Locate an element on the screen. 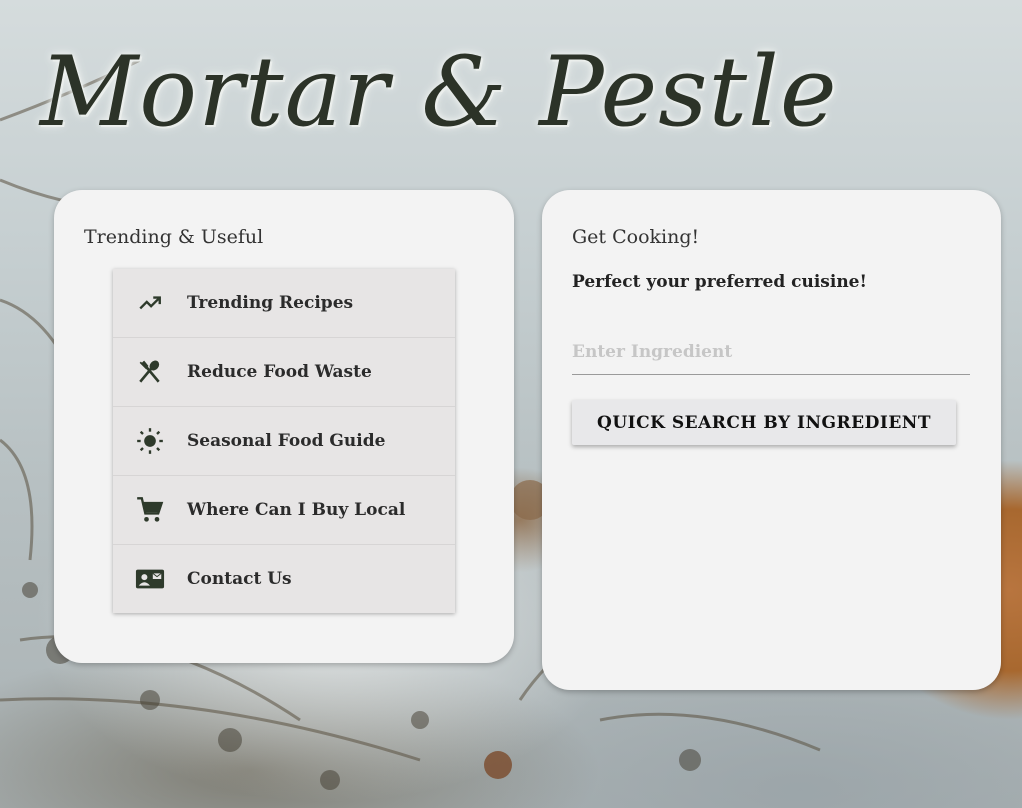 This screenshot has height=808, width=1022. menu-item-label: Seasonal Food Guide is located at coordinates (286, 441).